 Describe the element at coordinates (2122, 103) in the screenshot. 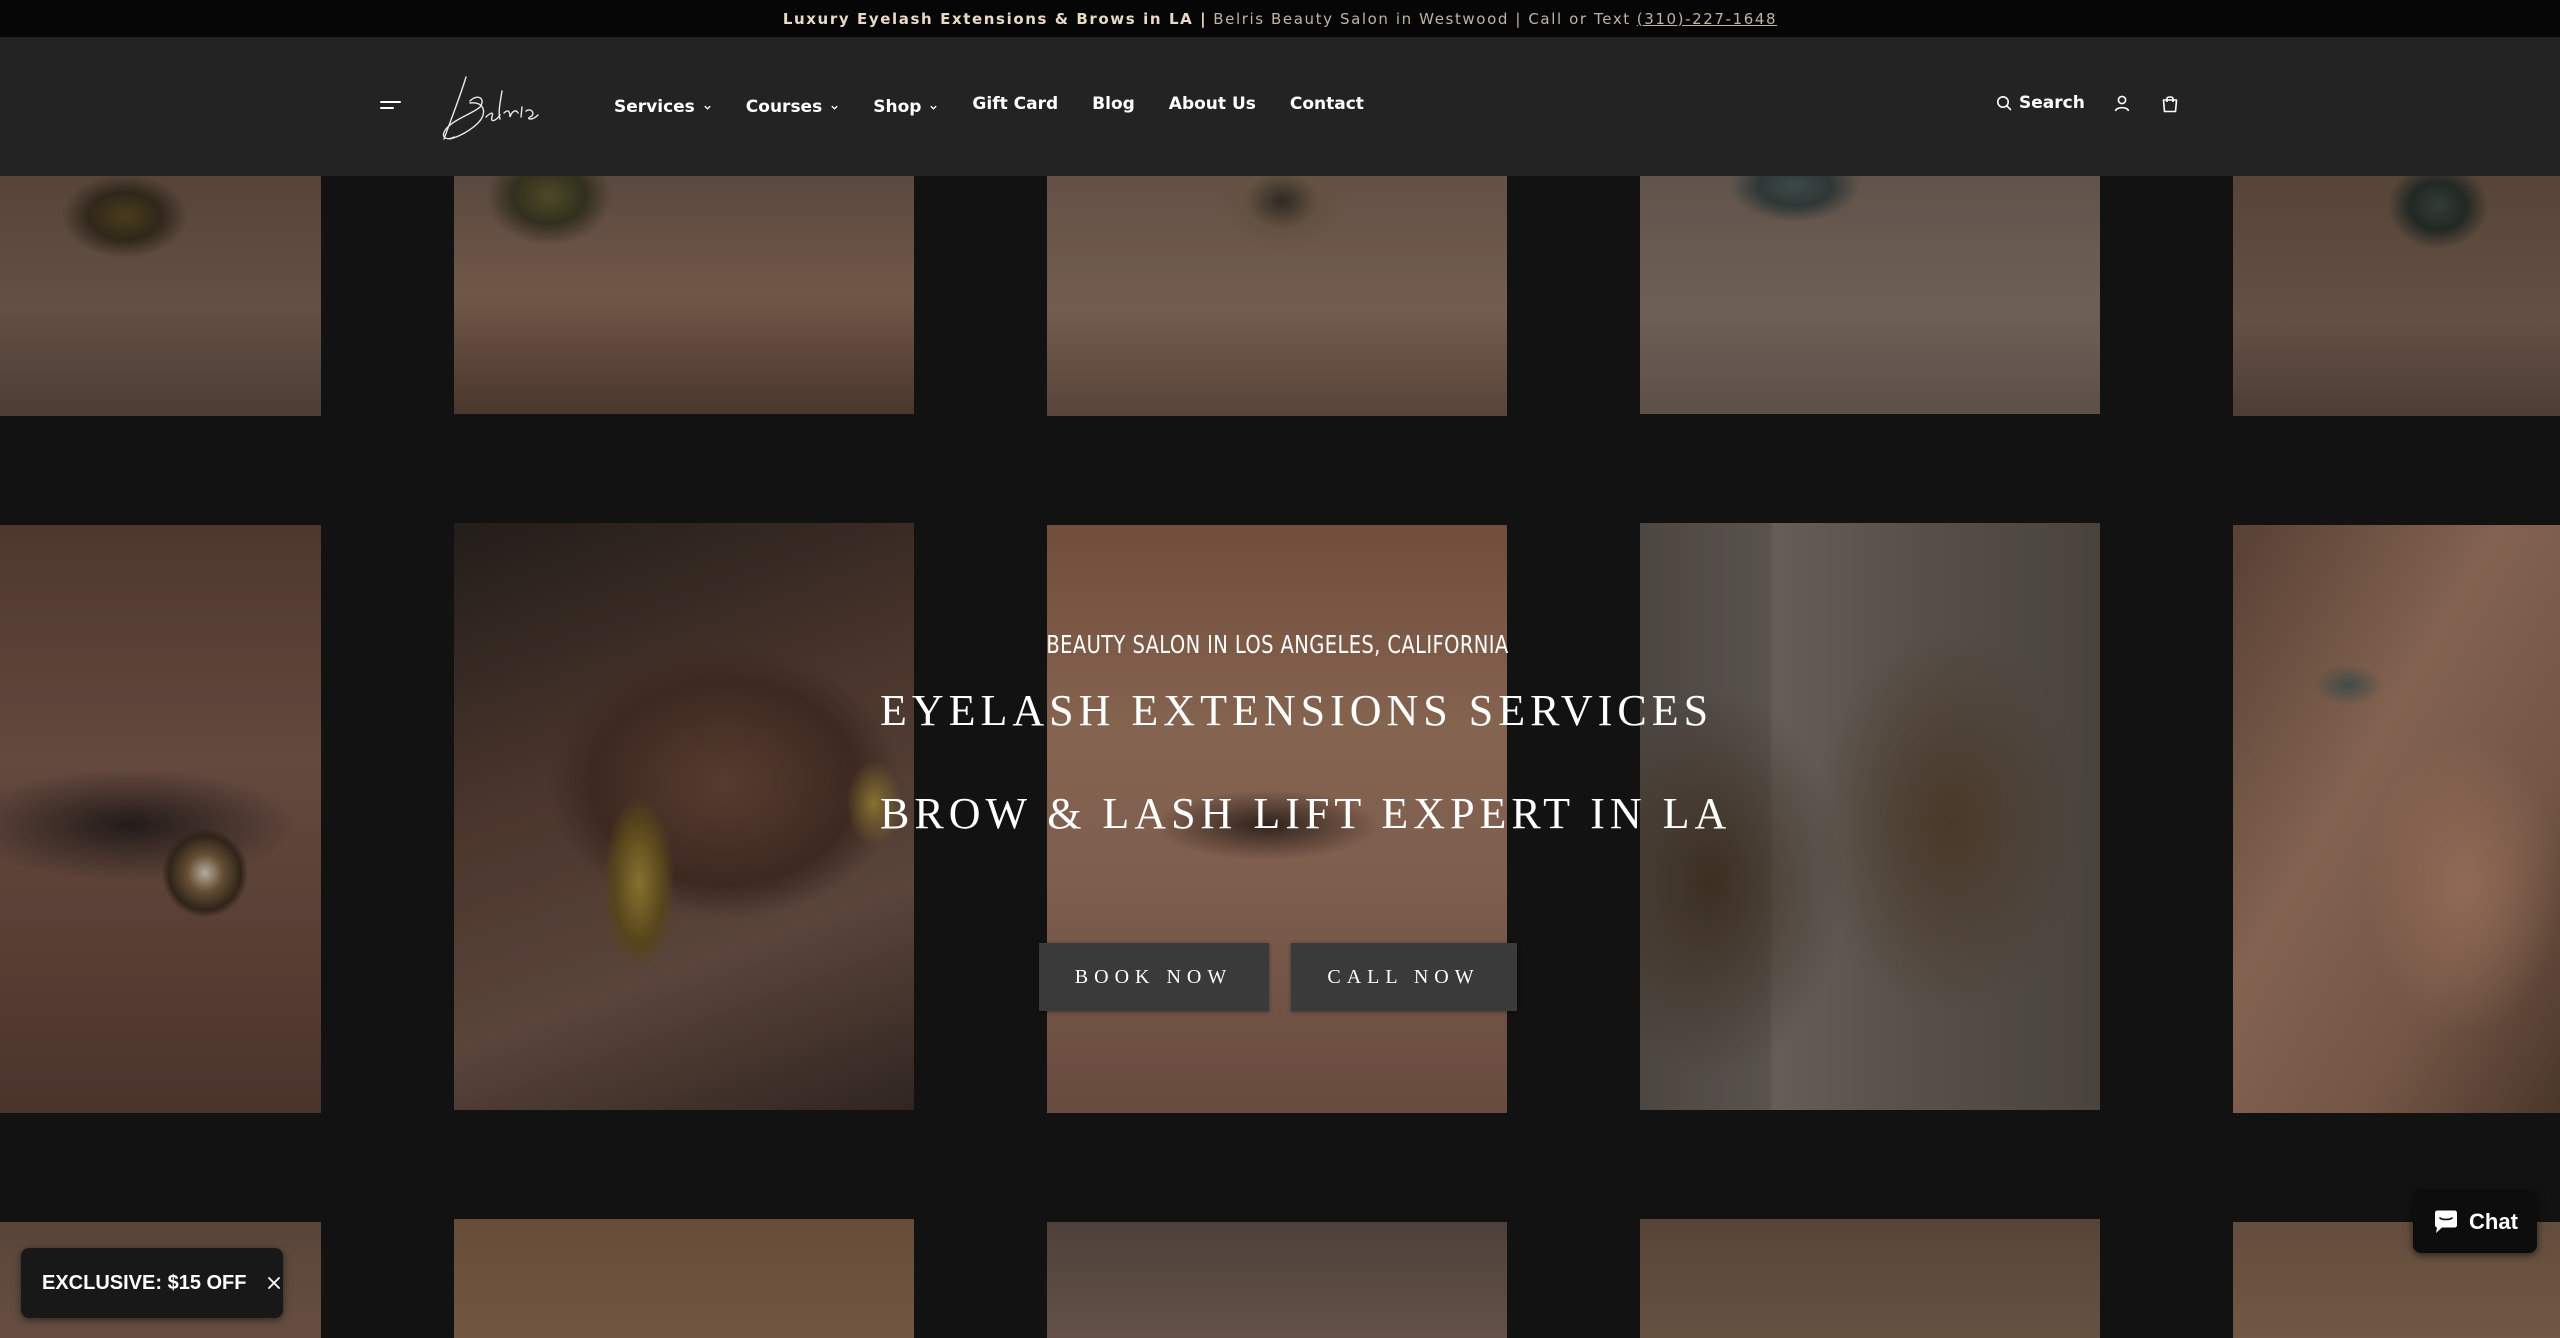

I see `account-icon` at that location.